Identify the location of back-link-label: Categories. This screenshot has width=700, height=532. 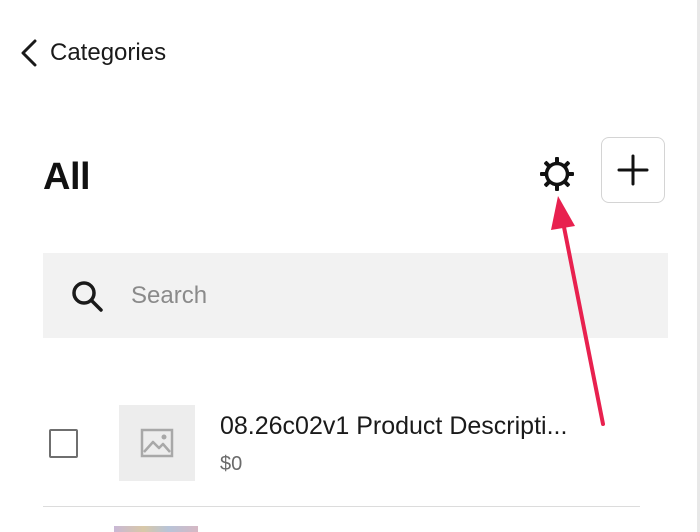
(108, 52).